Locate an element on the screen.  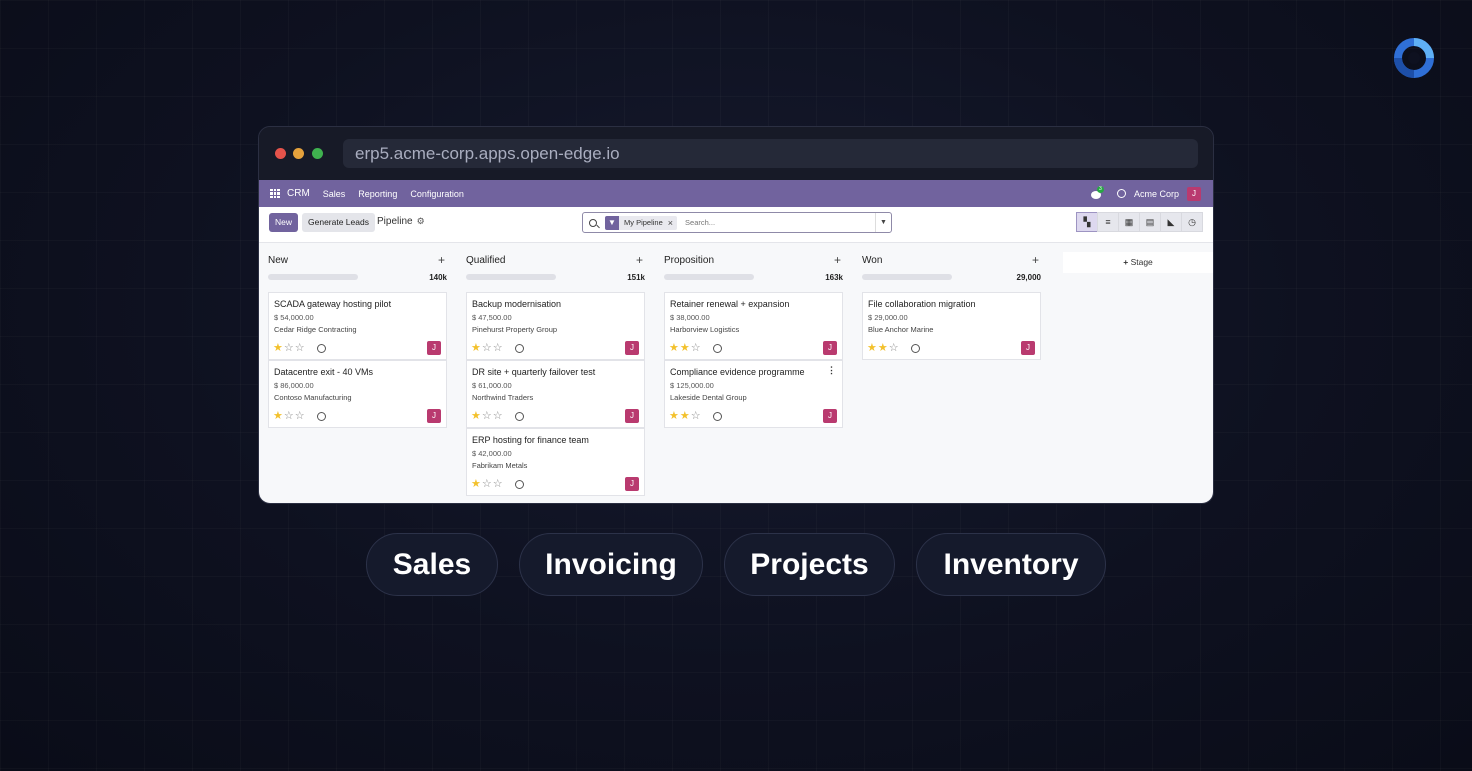
chat-icon: 3 is located at coordinates (1097, 192).